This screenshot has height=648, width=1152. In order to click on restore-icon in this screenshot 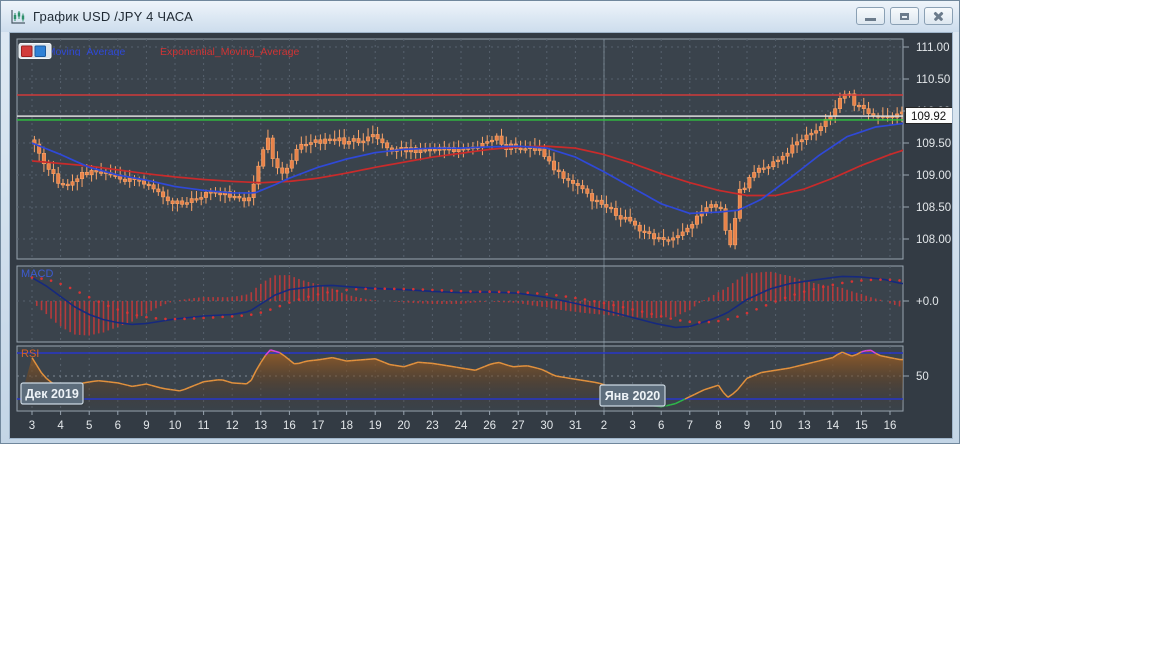, I will do `click(904, 16)`.